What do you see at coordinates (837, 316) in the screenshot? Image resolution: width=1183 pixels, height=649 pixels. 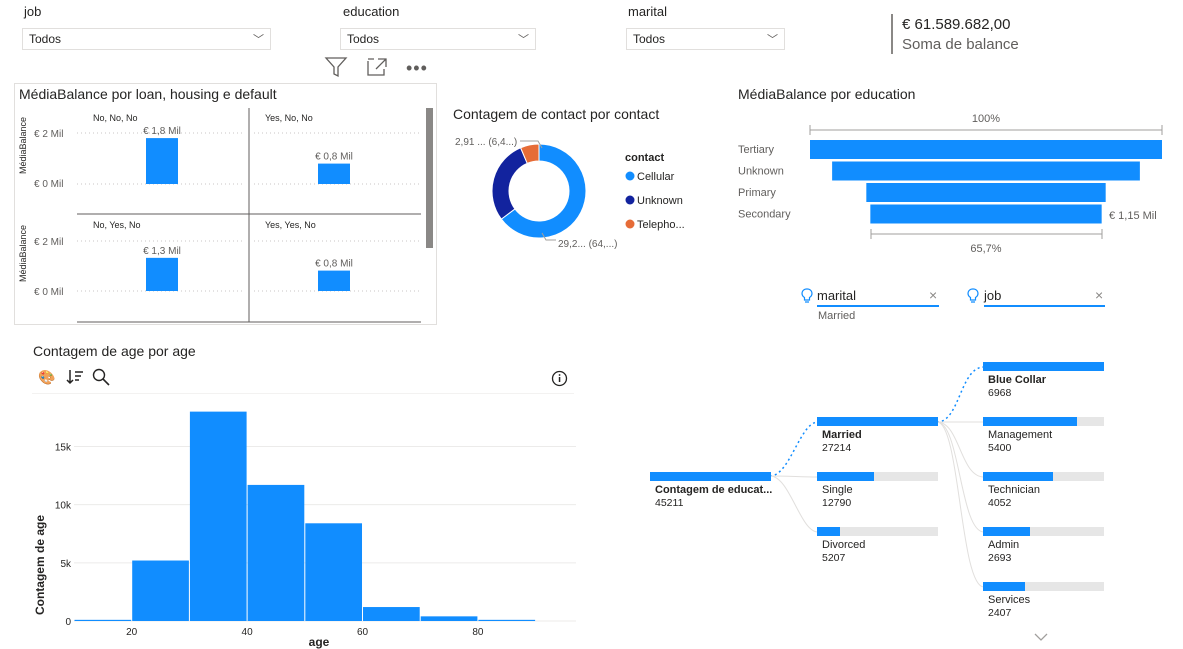 I see `decomp-level-value: Married` at bounding box center [837, 316].